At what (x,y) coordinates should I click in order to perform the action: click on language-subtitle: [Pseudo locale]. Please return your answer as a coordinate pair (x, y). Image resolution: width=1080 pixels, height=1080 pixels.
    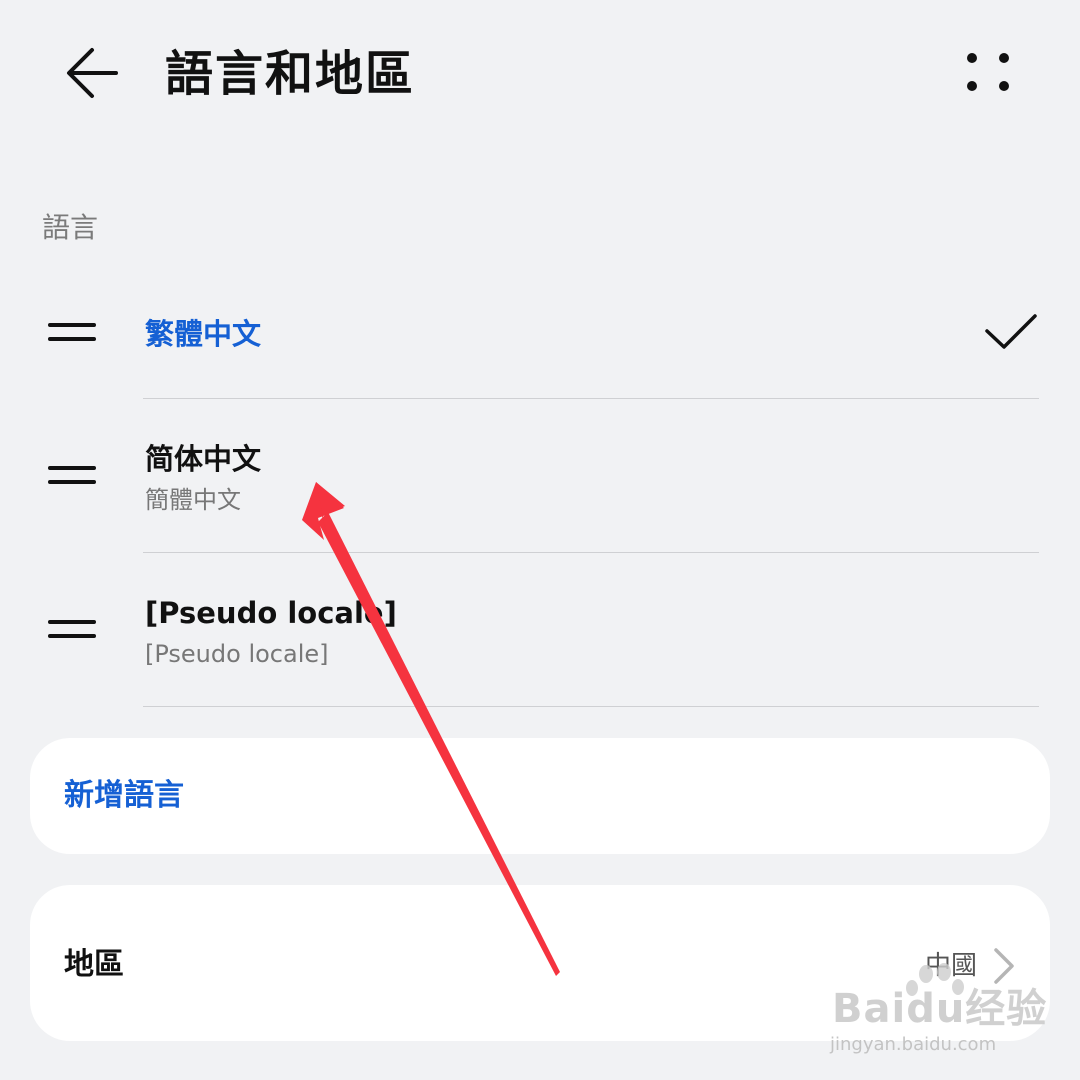
    Looking at the image, I should click on (237, 654).